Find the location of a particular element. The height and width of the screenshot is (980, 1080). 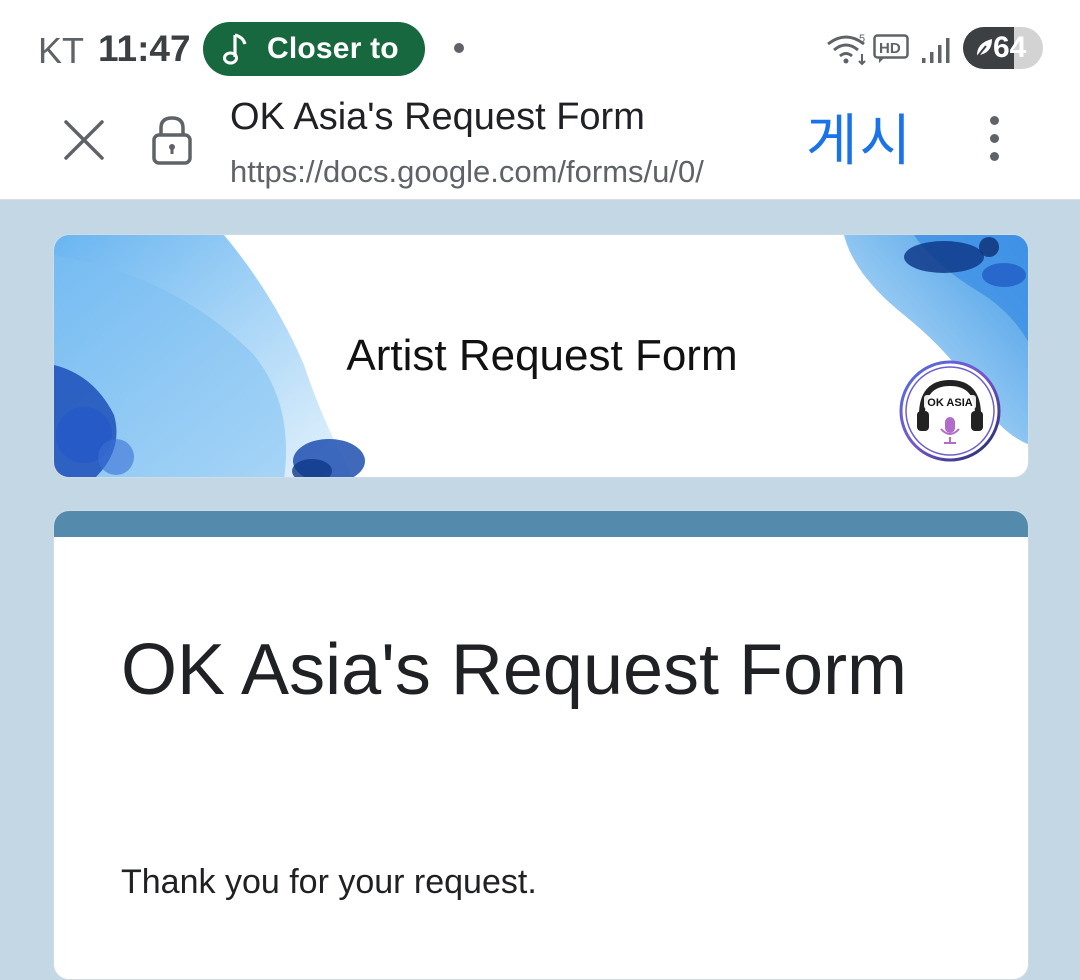

notification-dot-icon is located at coordinates (459, 48).